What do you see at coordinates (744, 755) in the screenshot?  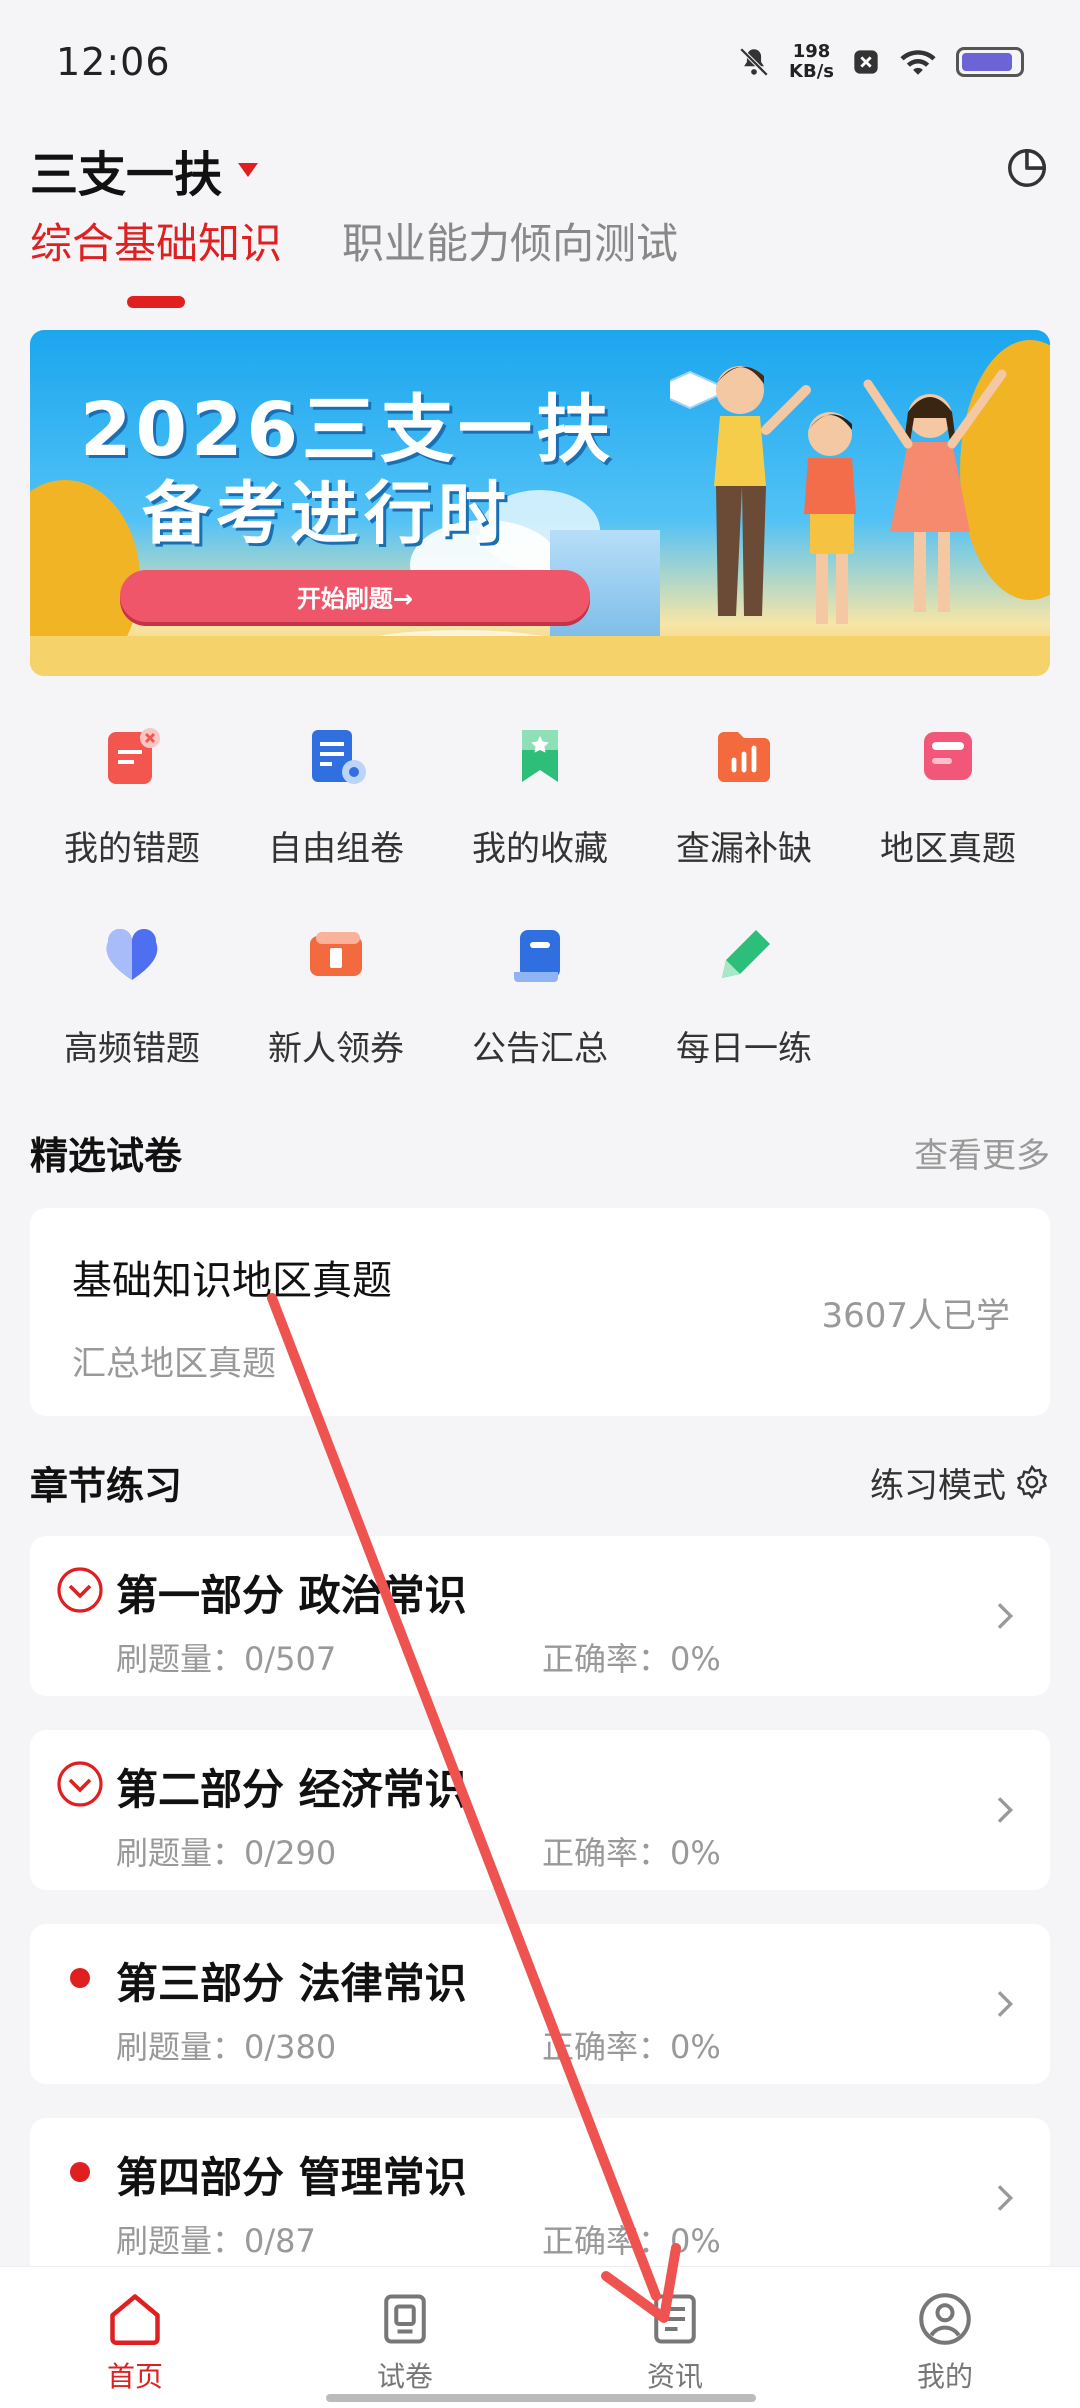 I see `folder-chart-icon` at bounding box center [744, 755].